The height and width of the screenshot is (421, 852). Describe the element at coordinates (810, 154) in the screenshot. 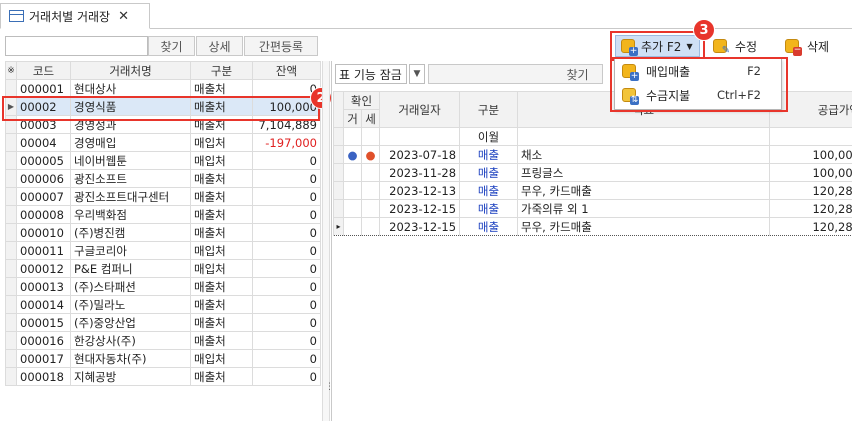

I see `cell-amount: 100,000` at that location.